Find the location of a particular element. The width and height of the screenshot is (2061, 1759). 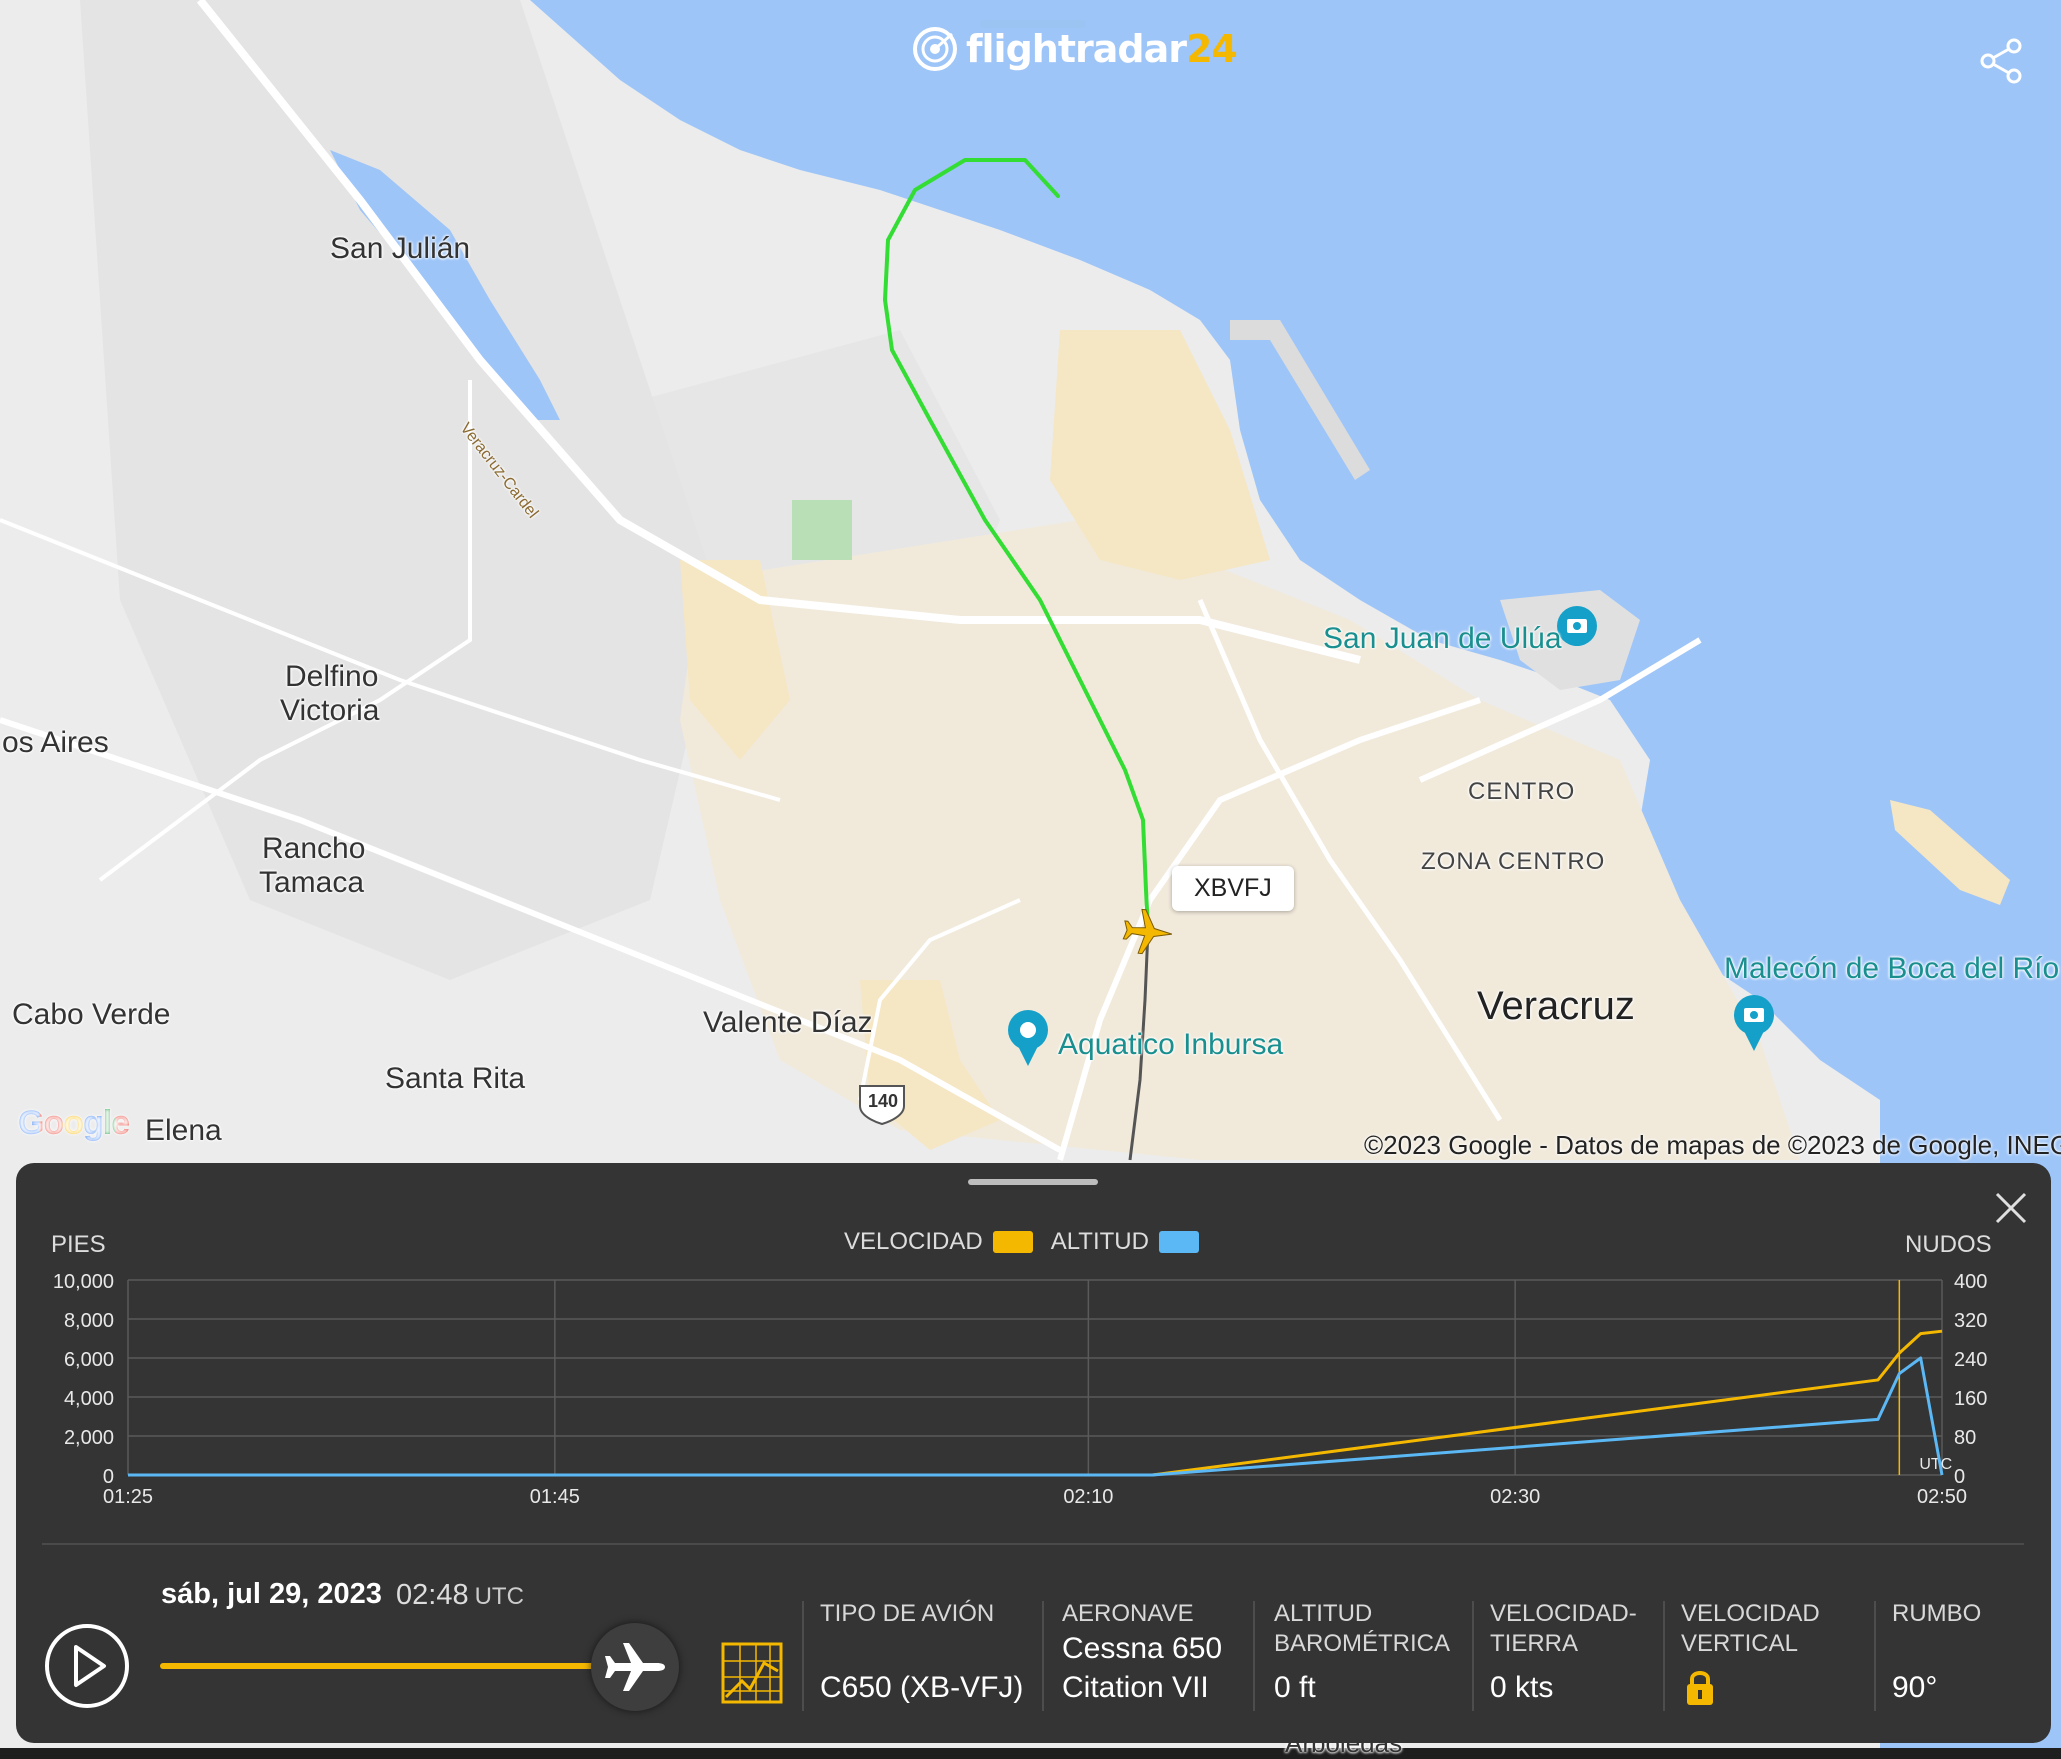

map-park is located at coordinates (822, 530).